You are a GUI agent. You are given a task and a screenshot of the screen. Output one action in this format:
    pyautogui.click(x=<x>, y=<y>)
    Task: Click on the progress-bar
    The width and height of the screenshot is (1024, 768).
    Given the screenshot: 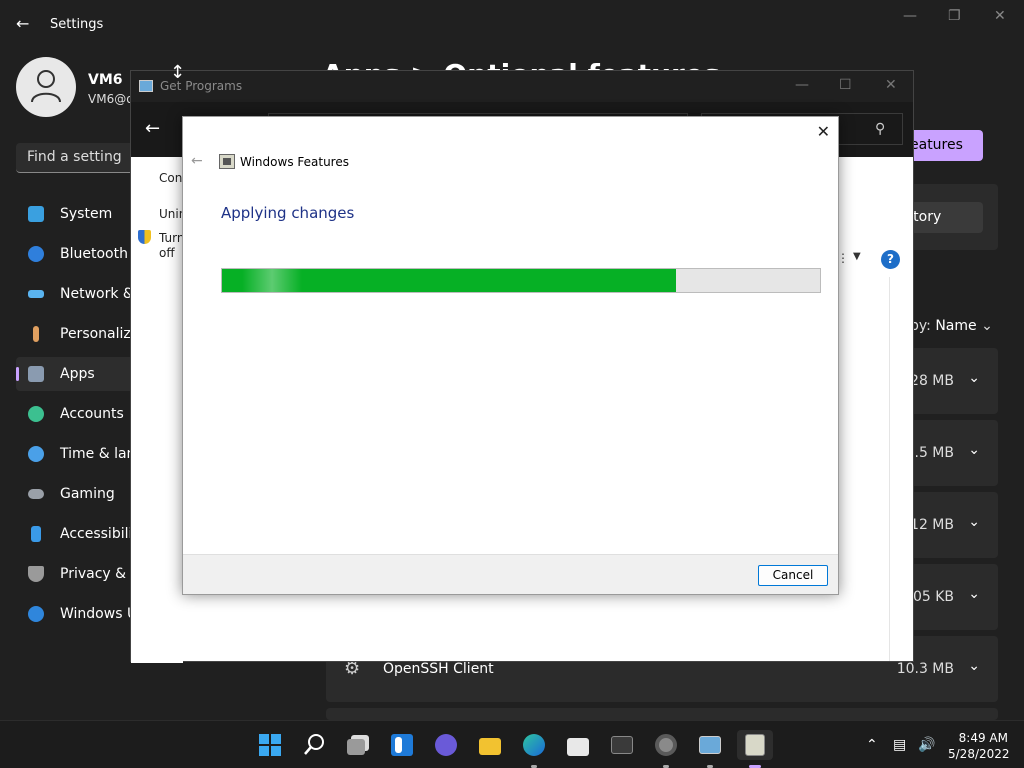 What is the action you would take?
    pyautogui.click(x=521, y=280)
    